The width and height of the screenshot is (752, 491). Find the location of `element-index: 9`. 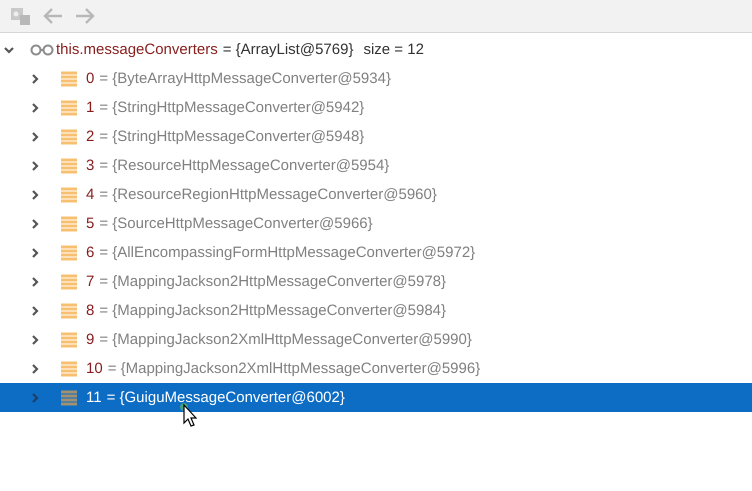

element-index: 9 is located at coordinates (90, 339).